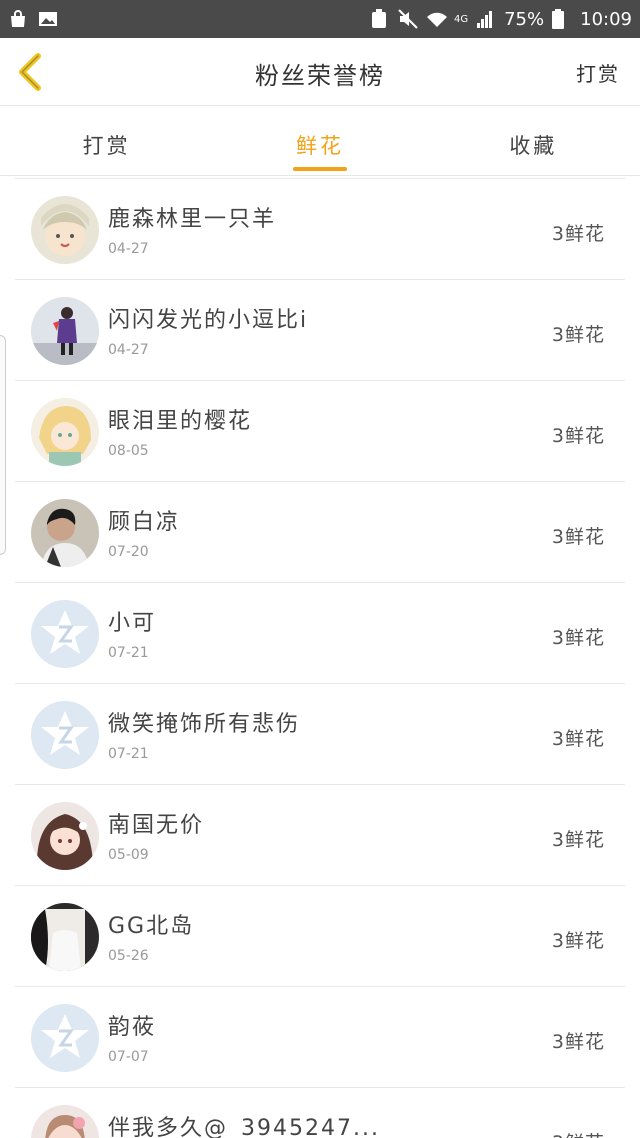  What do you see at coordinates (128, 956) in the screenshot?
I see `fan-date: 05-26` at bounding box center [128, 956].